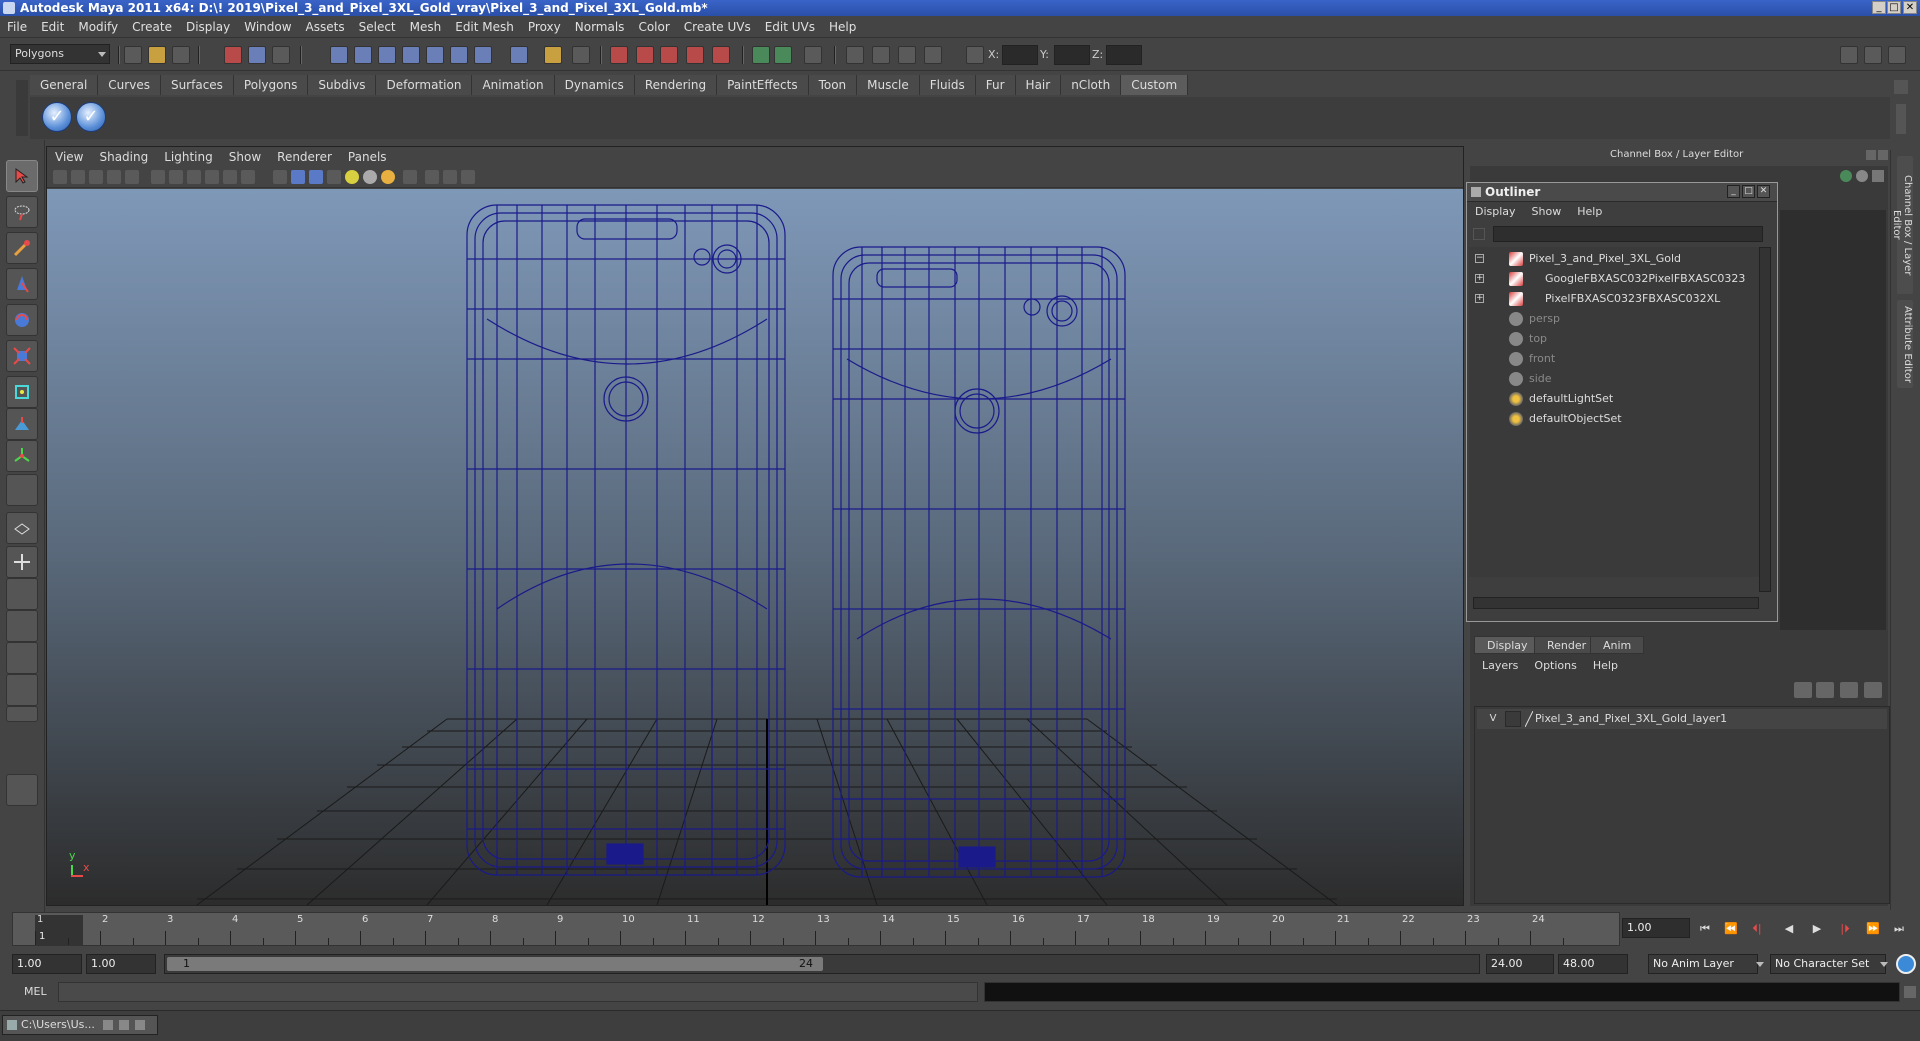 This screenshot has height=1041, width=1920. I want to click on textured-icon, so click(334, 177).